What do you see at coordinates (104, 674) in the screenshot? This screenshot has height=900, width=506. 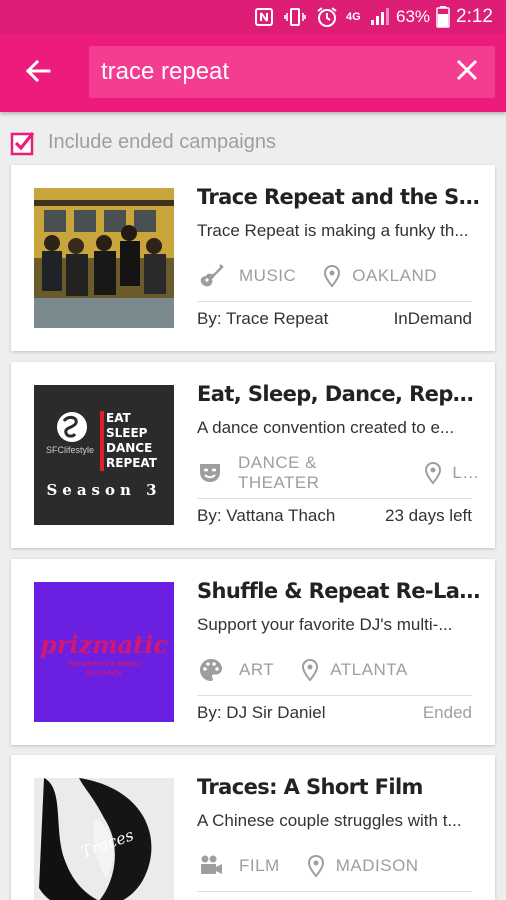 I see `thumb-line: RE-LAUNCH` at bounding box center [104, 674].